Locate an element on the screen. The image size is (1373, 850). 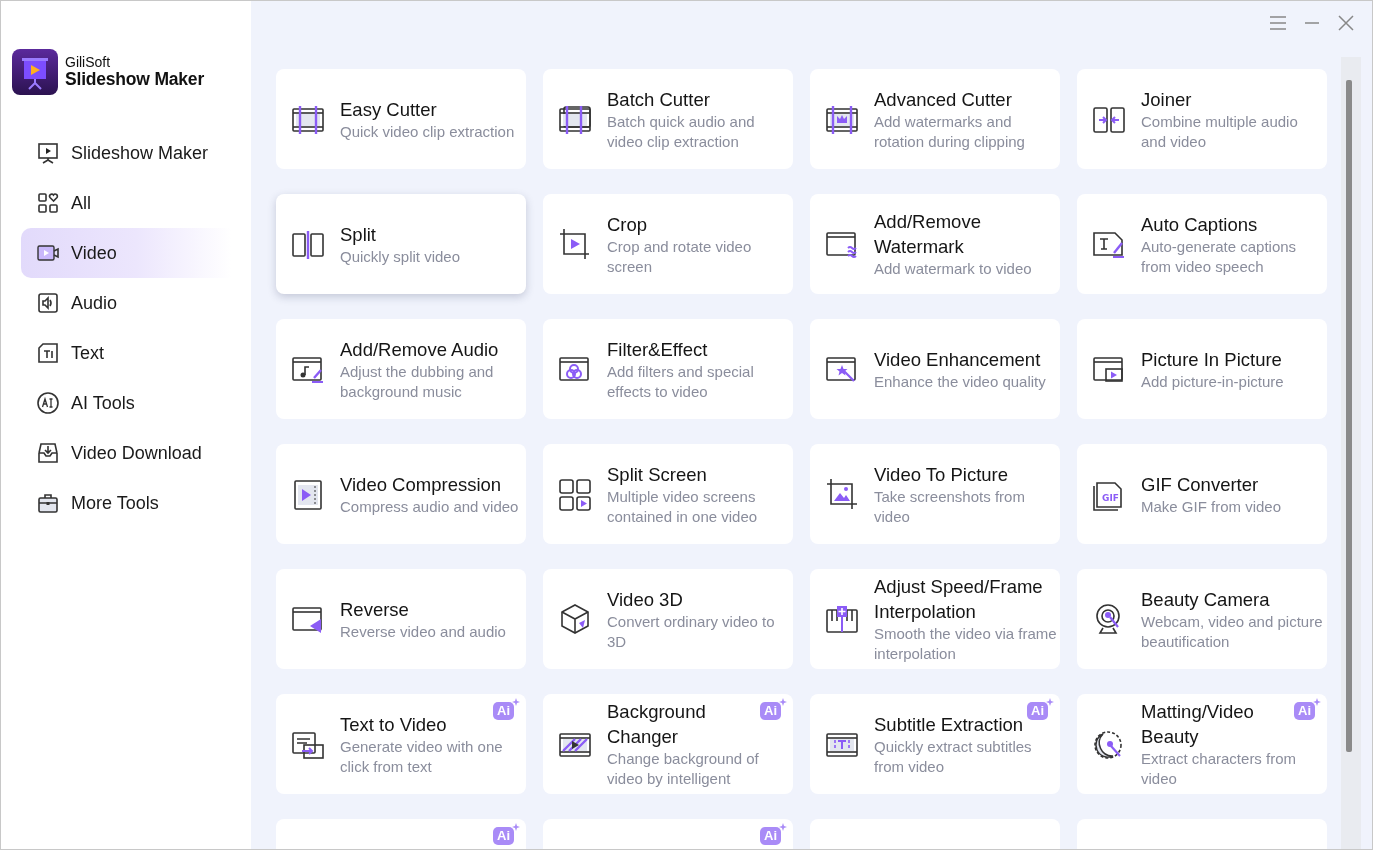
split-screen-icon is located at coordinates (575, 494).